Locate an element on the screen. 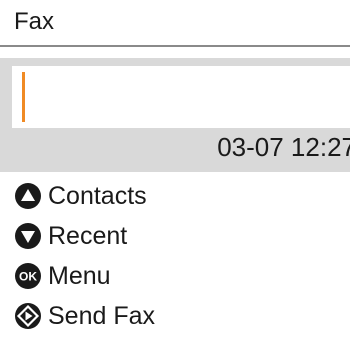 This screenshot has height=348, width=350. menu-item-label: Menu is located at coordinates (79, 275).